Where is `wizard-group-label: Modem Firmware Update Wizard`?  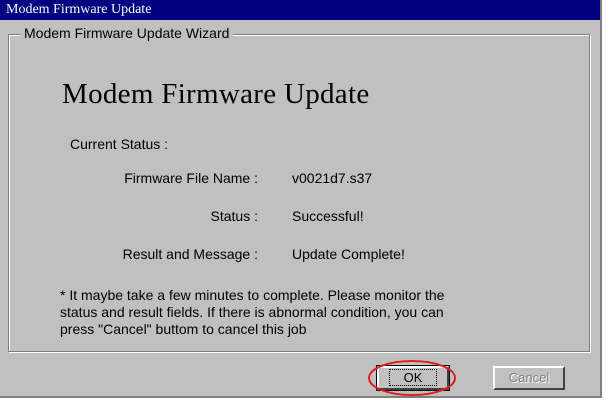 wizard-group-label: Modem Firmware Update Wizard is located at coordinates (127, 33).